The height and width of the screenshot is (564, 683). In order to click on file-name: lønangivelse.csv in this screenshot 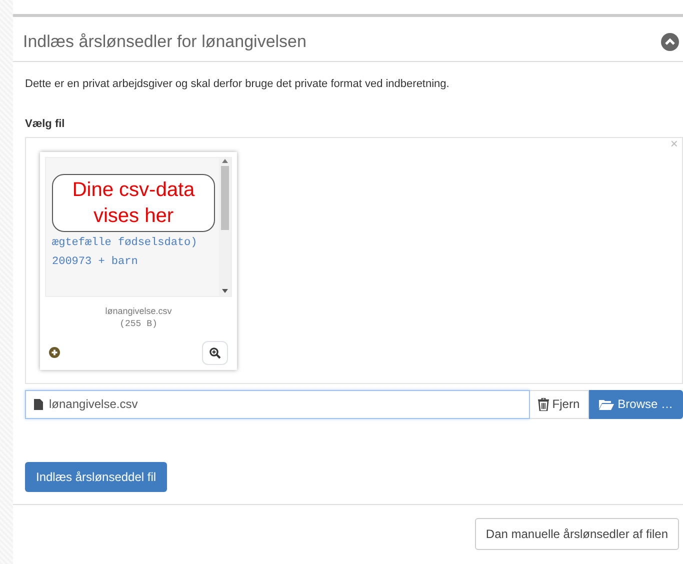, I will do `click(138, 311)`.